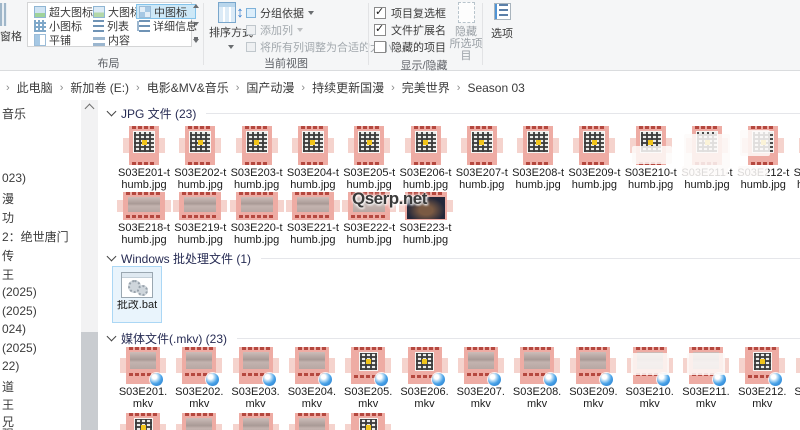 This screenshot has height=430, width=800. What do you see at coordinates (763, 157) in the screenshot?
I see `file-item: S03E212-thumb.jpg` at bounding box center [763, 157].